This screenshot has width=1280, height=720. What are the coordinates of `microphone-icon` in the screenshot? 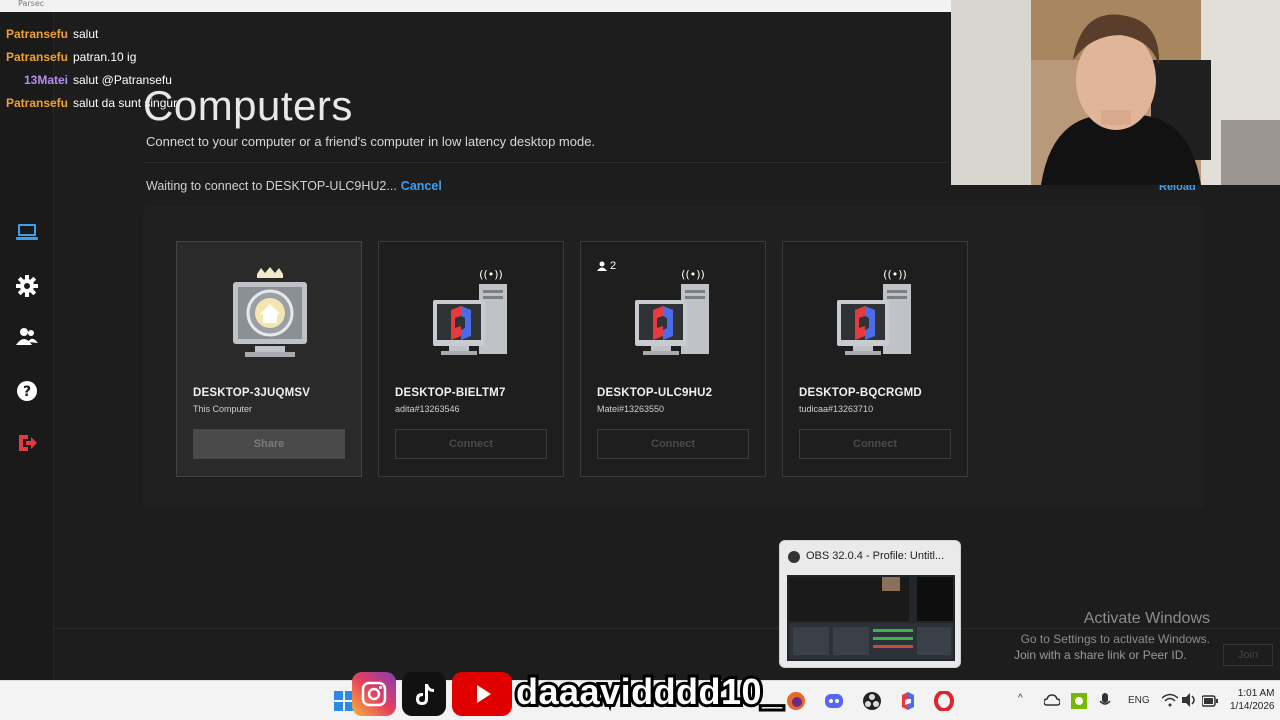 It's located at (1105, 701).